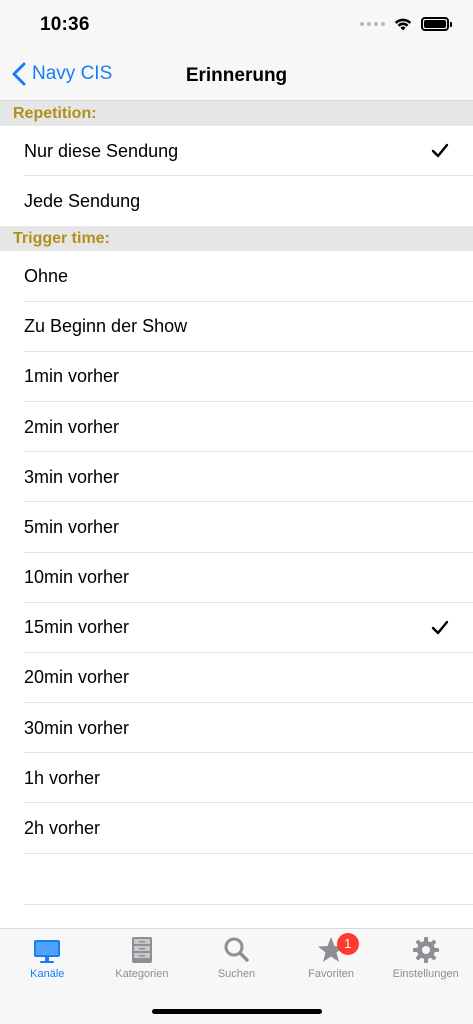 The image size is (473, 1024). Describe the element at coordinates (436, 23) in the screenshot. I see `battery-icon` at that location.